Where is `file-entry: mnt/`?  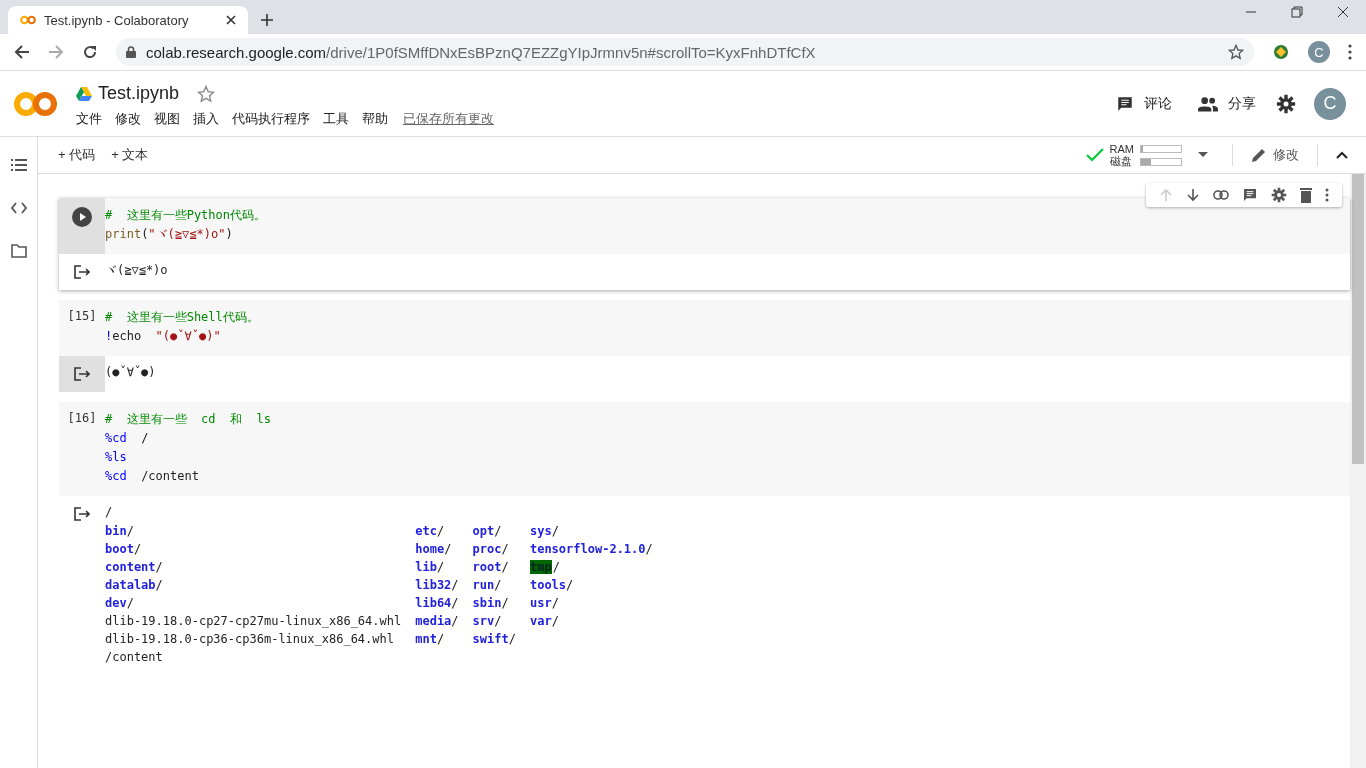 file-entry: mnt/ is located at coordinates (430, 639).